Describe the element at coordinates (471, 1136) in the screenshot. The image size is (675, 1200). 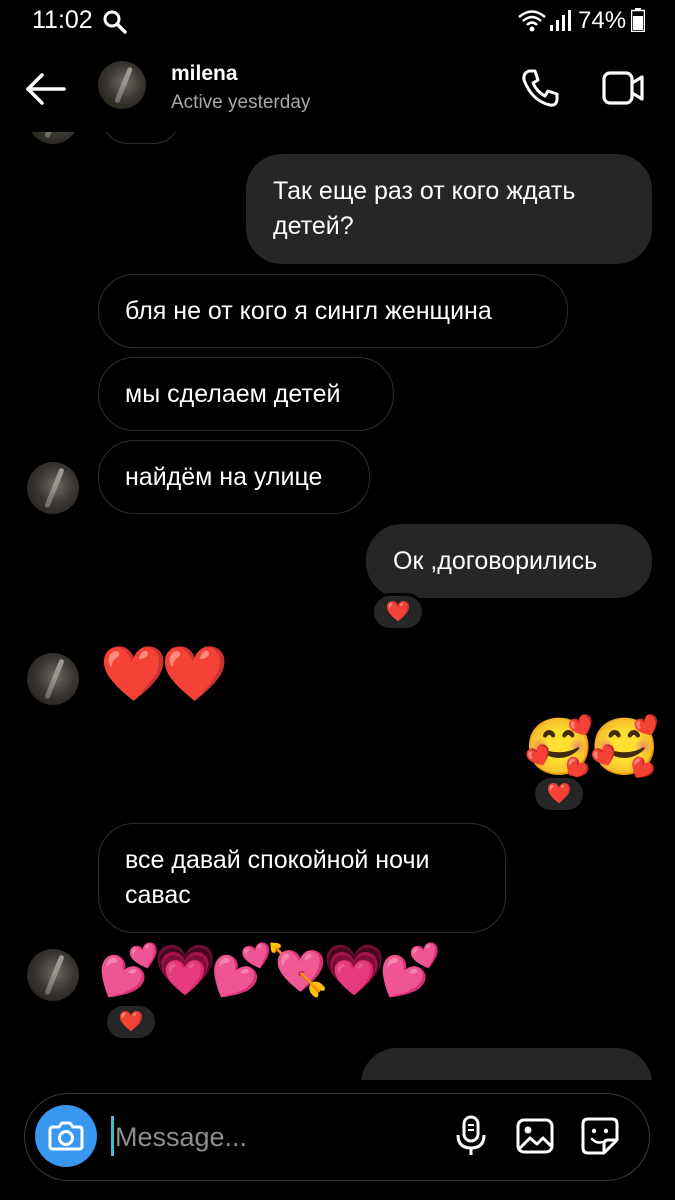
I see `microphone-icon` at that location.